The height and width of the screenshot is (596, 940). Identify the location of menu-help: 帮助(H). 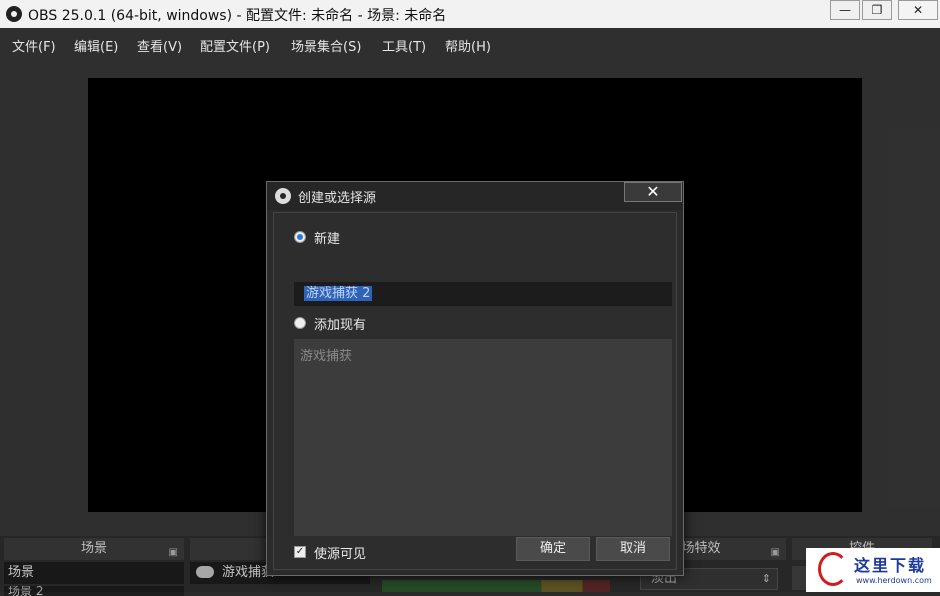
(468, 45).